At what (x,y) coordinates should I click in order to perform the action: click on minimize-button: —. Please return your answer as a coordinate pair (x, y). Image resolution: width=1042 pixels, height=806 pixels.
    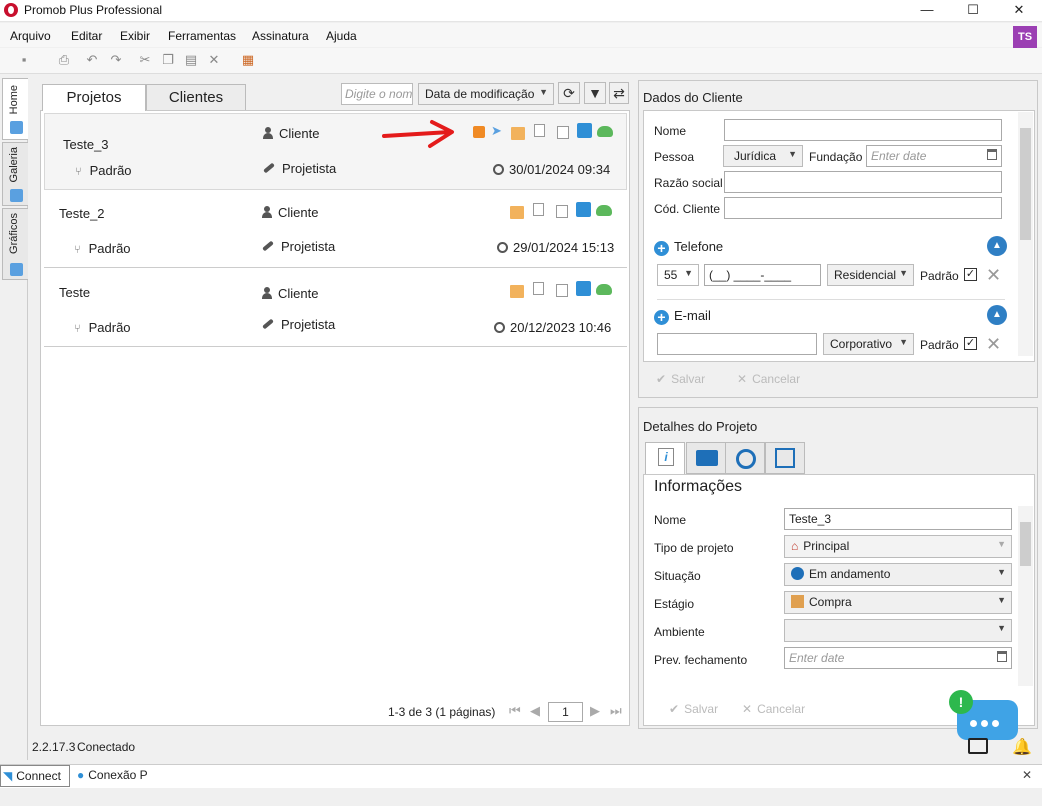
    Looking at the image, I should click on (927, 11).